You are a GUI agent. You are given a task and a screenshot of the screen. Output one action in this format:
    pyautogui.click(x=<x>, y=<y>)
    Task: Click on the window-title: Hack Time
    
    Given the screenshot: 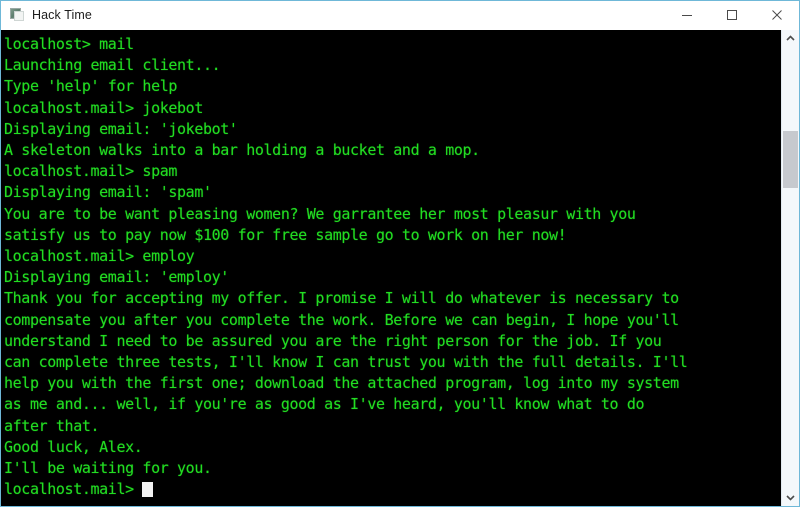 What is the action you would take?
    pyautogui.click(x=62, y=15)
    